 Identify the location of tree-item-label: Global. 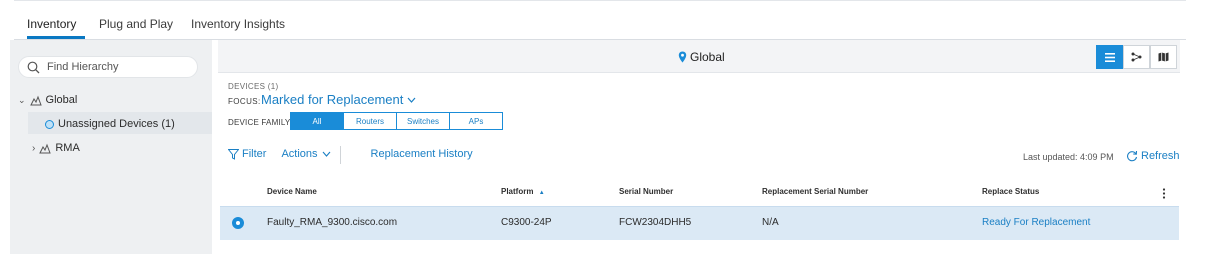
(61, 100).